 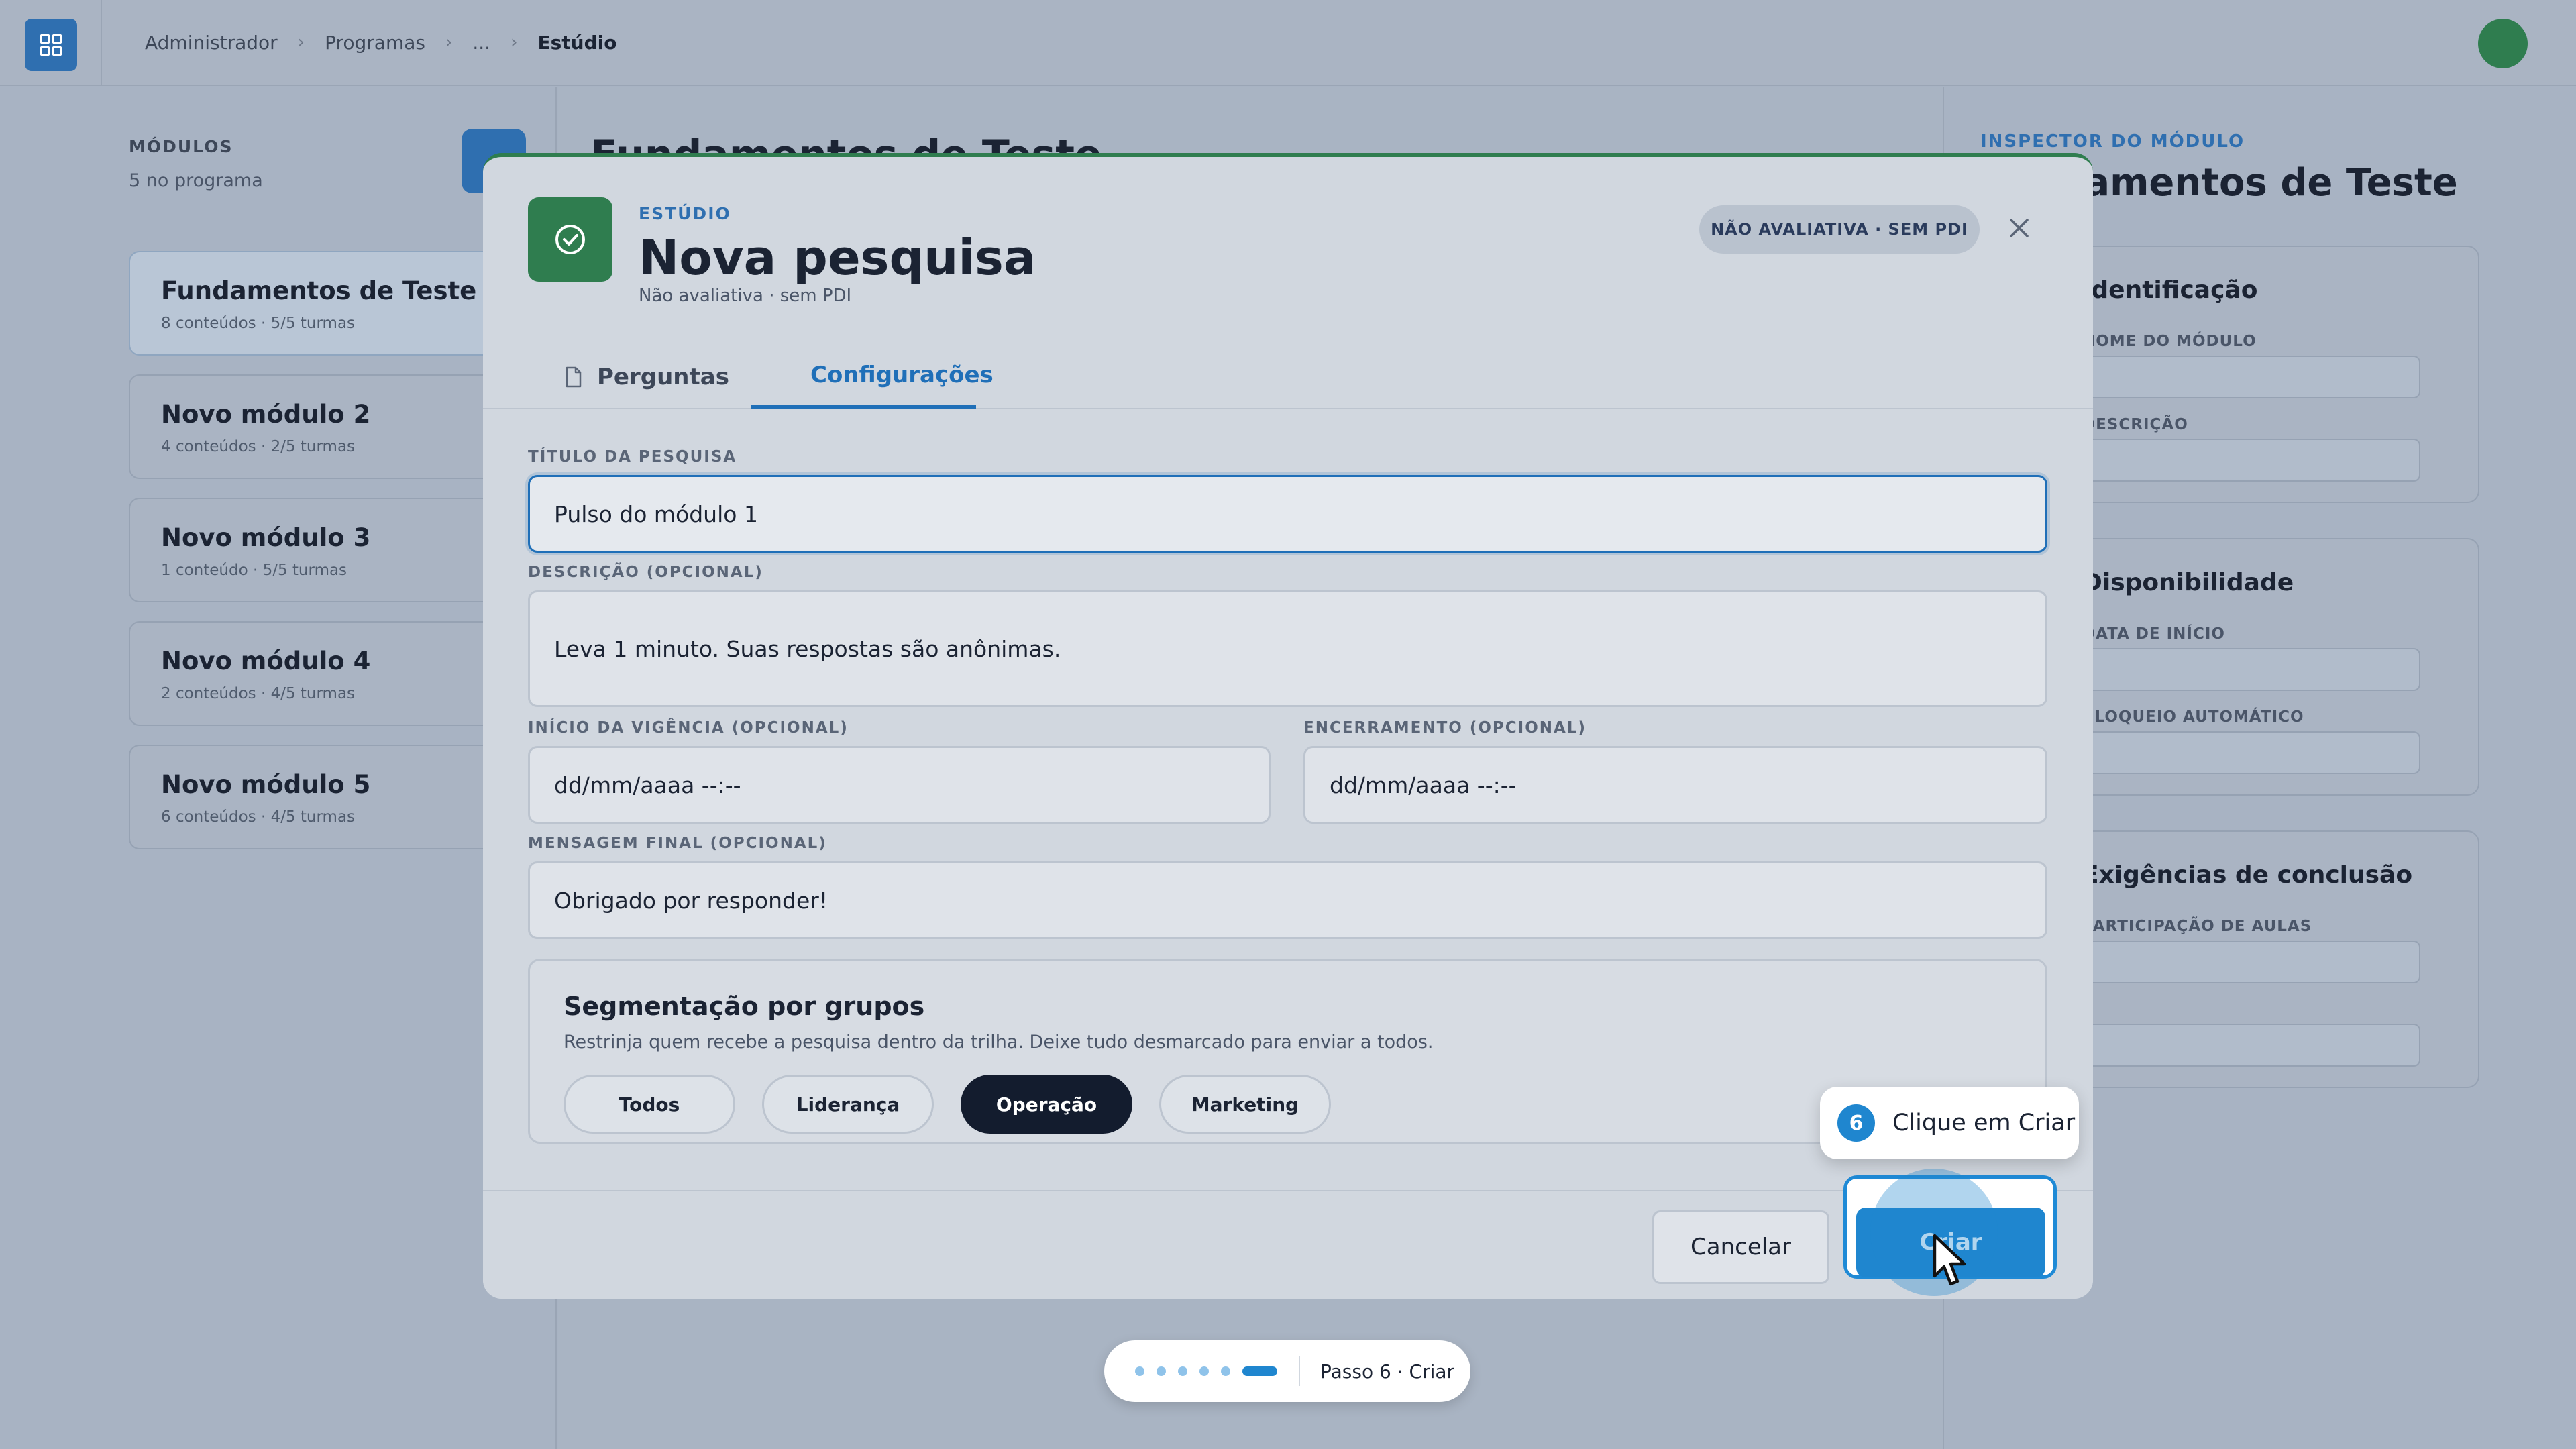 I want to click on step-number-badge: 6, so click(x=1856, y=1123).